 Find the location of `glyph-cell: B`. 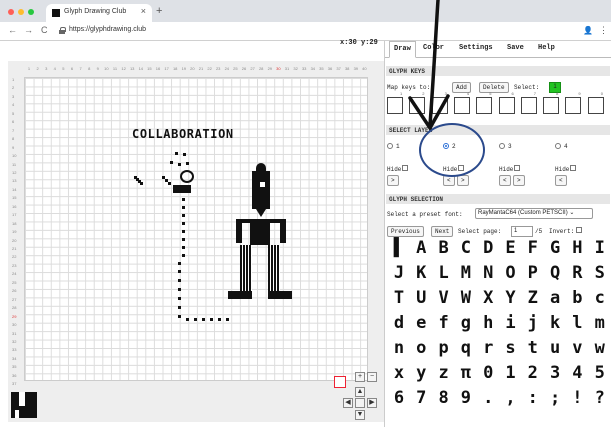

glyph-cell: B is located at coordinates (444, 248).